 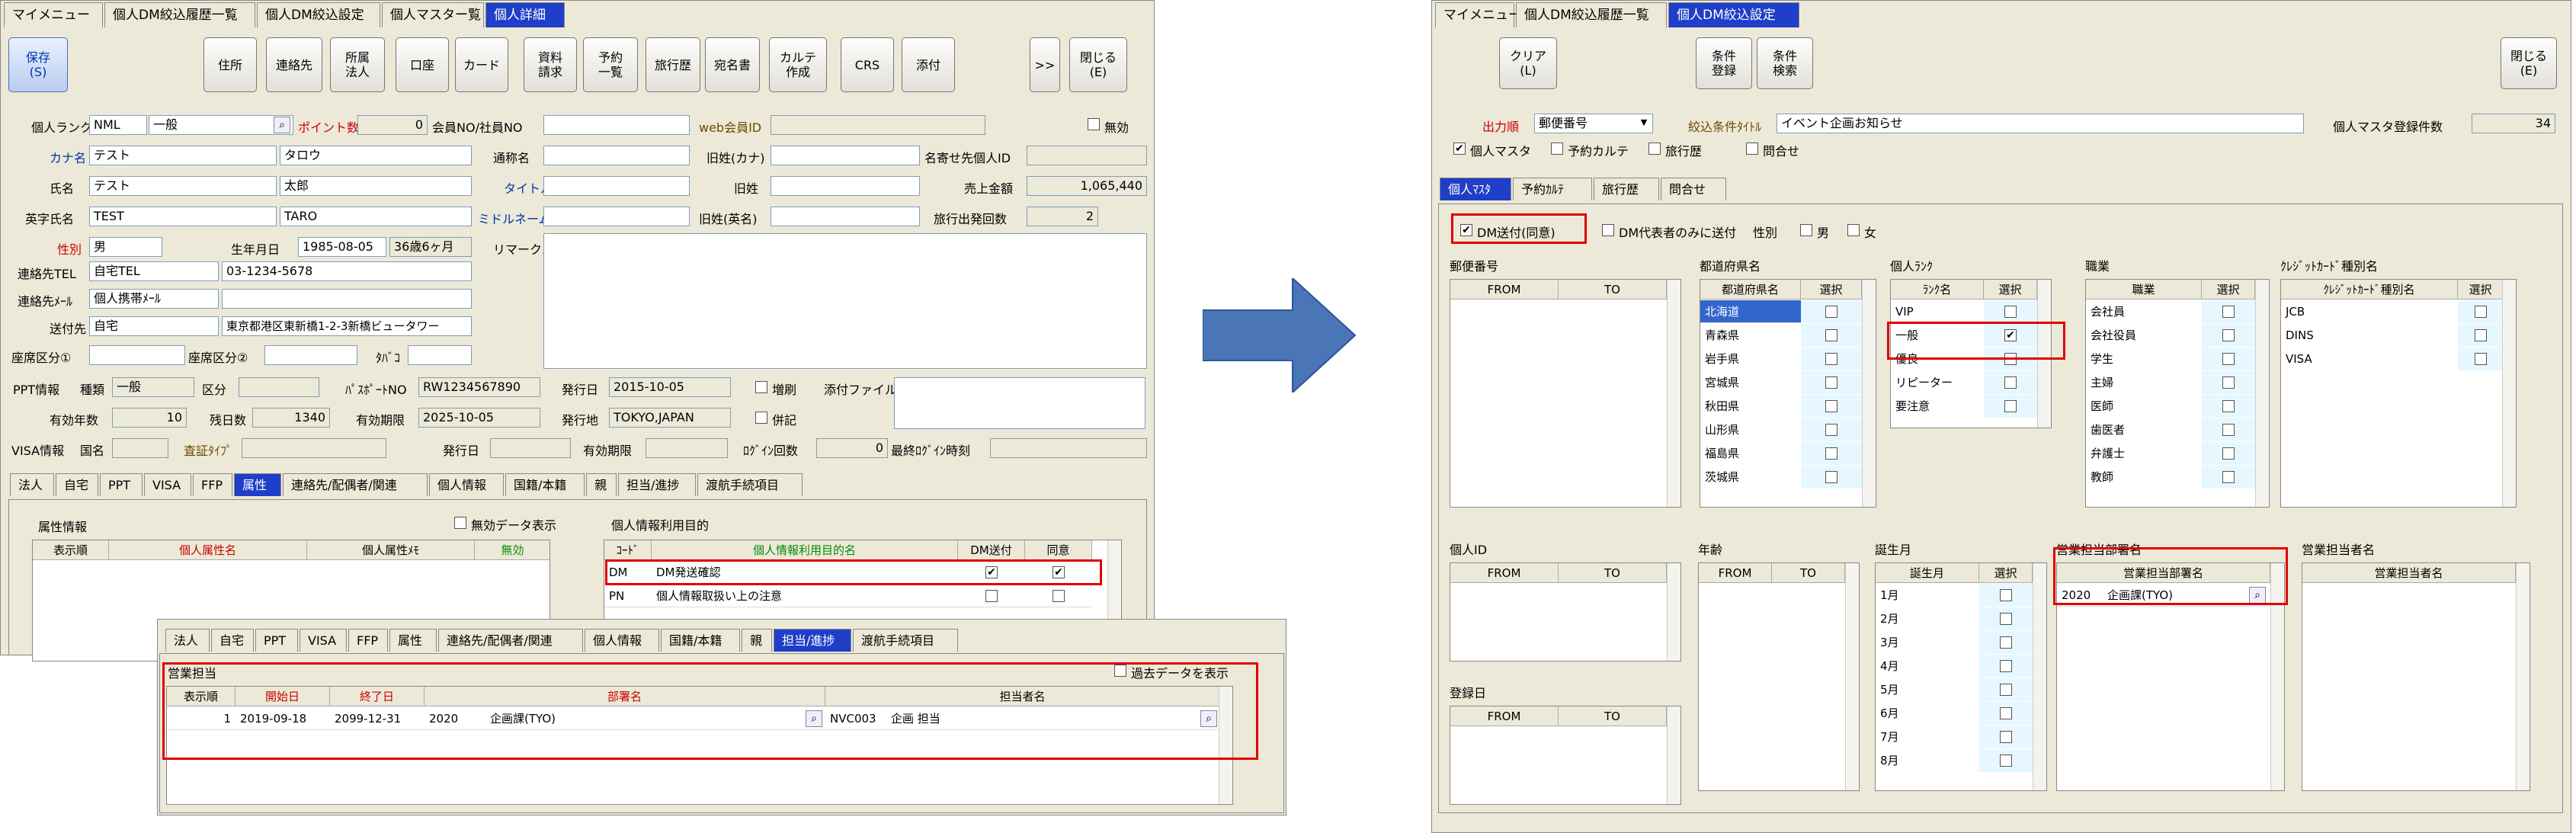 I want to click on subtab-6: 連絡先/配偶者/関連, so click(x=355, y=485).